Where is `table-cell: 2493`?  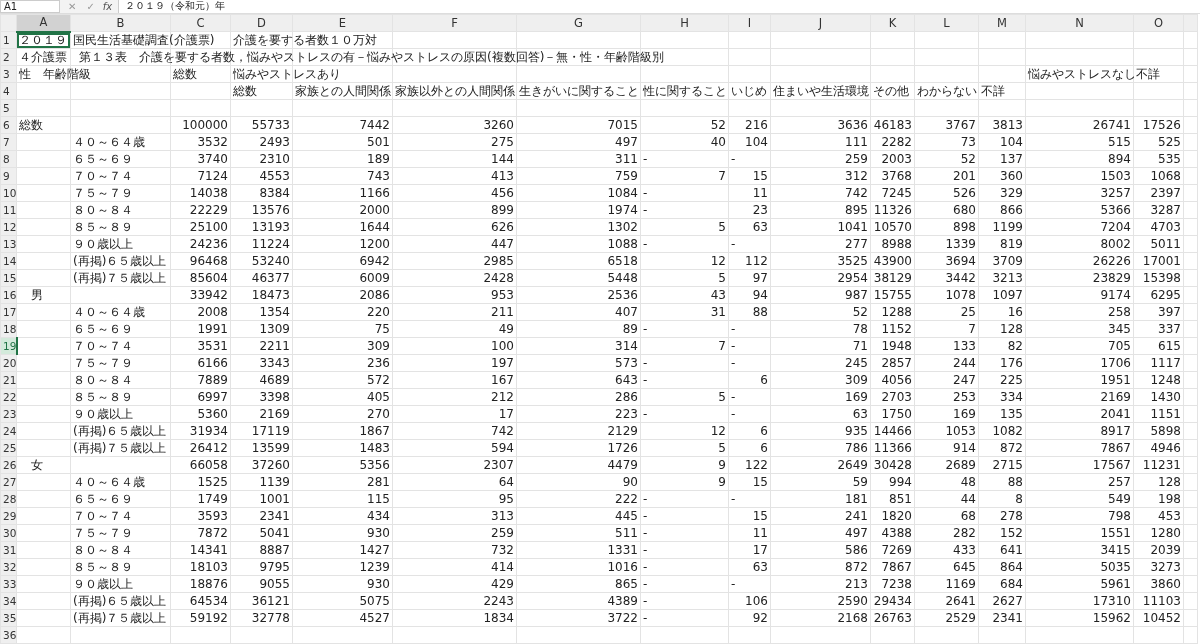
table-cell: 2493 is located at coordinates (274, 141).